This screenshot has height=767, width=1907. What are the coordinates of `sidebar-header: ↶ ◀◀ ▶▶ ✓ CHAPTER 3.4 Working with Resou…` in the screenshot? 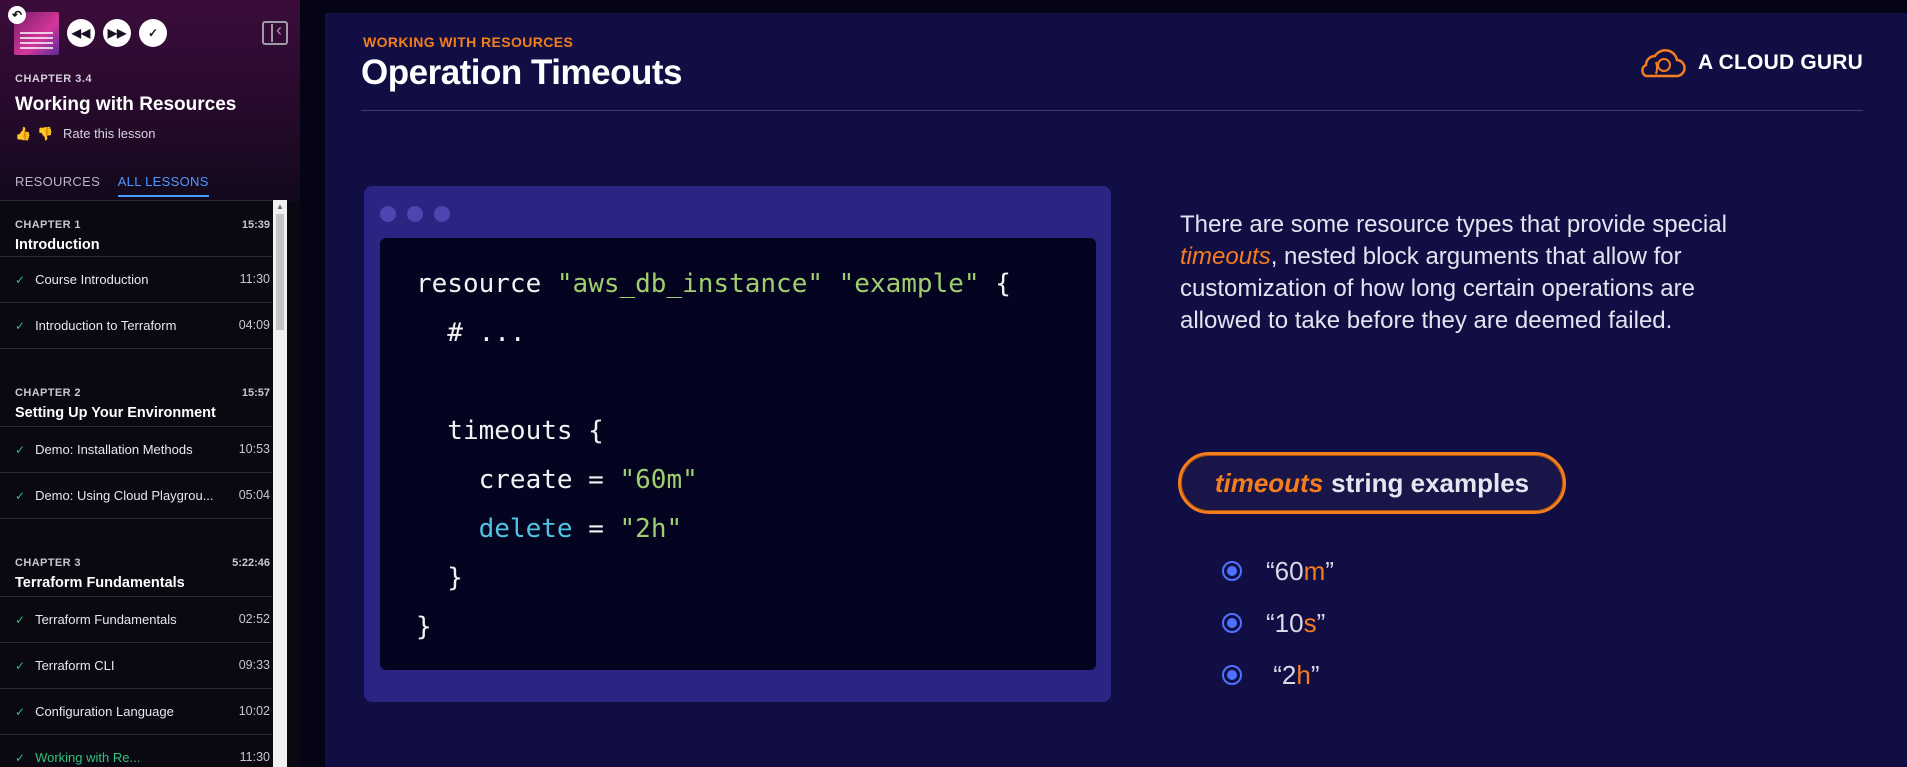 It's located at (150, 101).